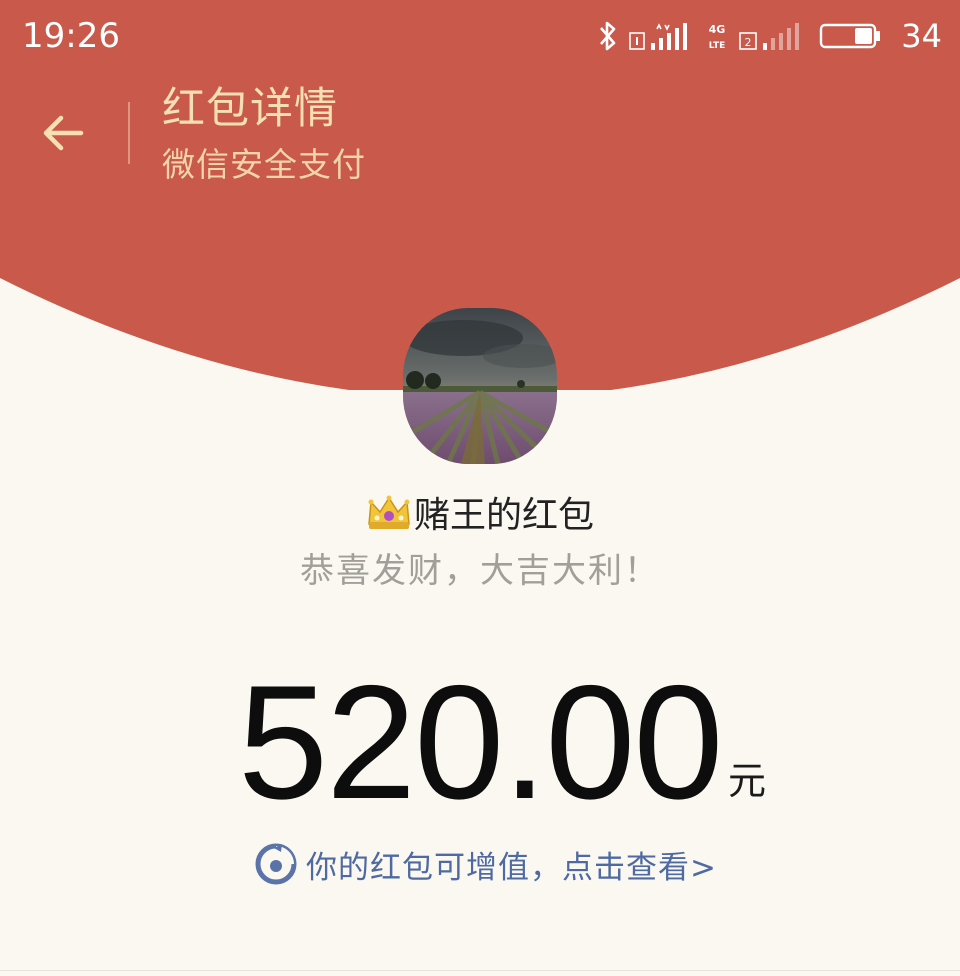  I want to click on amount-value: 520.00, so click(480, 742).